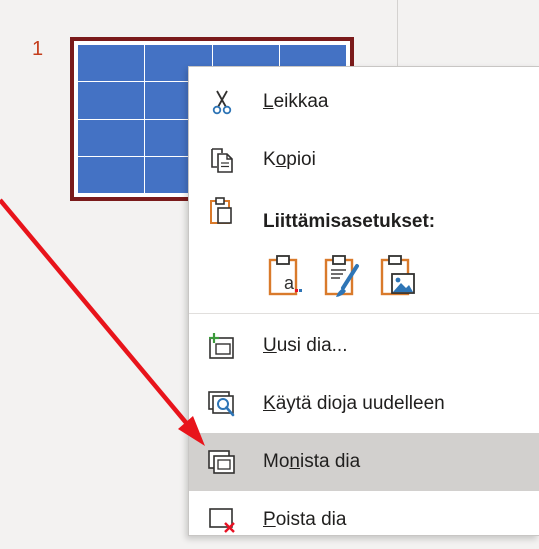  I want to click on menu-item-cut: Leikkaa, so click(364, 102).